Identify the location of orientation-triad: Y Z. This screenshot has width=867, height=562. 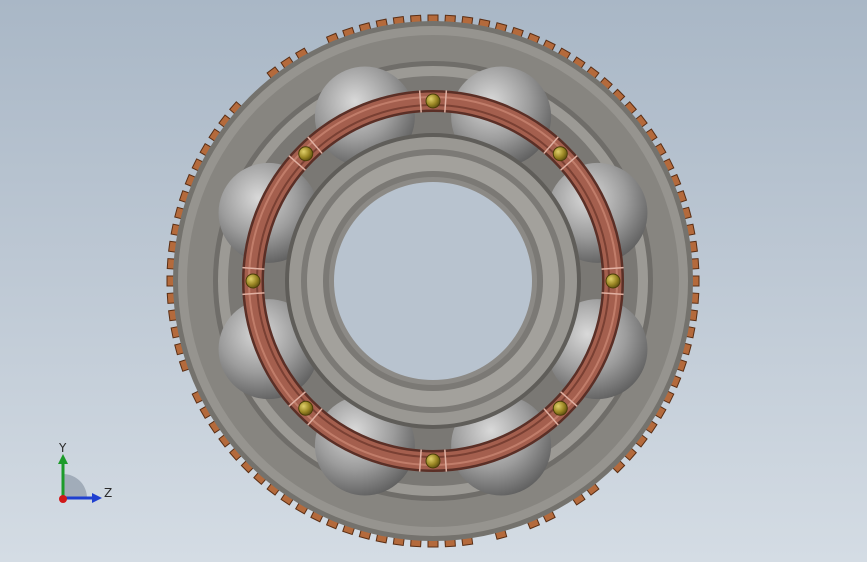
(85, 475).